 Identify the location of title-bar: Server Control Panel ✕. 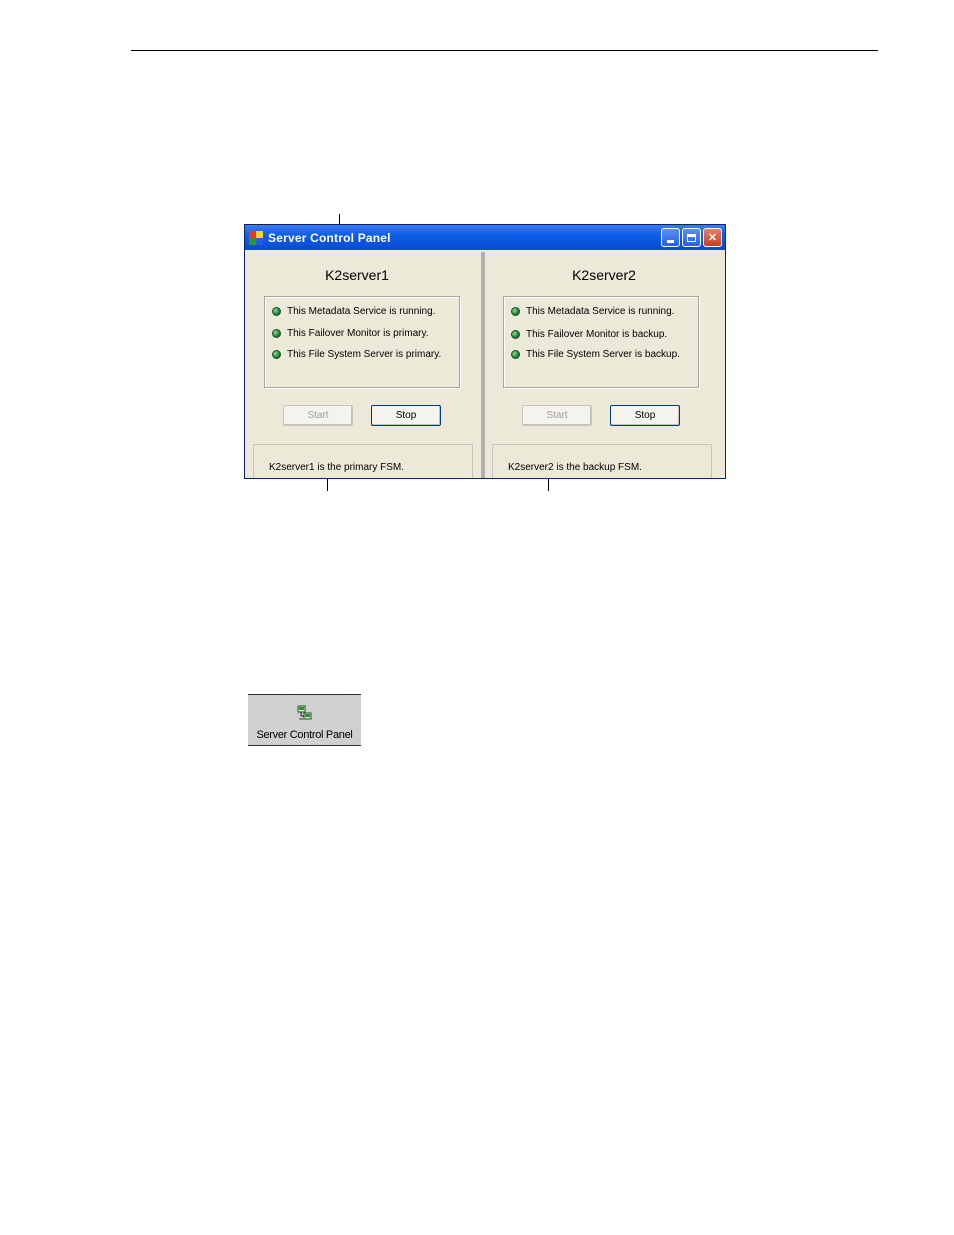
(485, 237).